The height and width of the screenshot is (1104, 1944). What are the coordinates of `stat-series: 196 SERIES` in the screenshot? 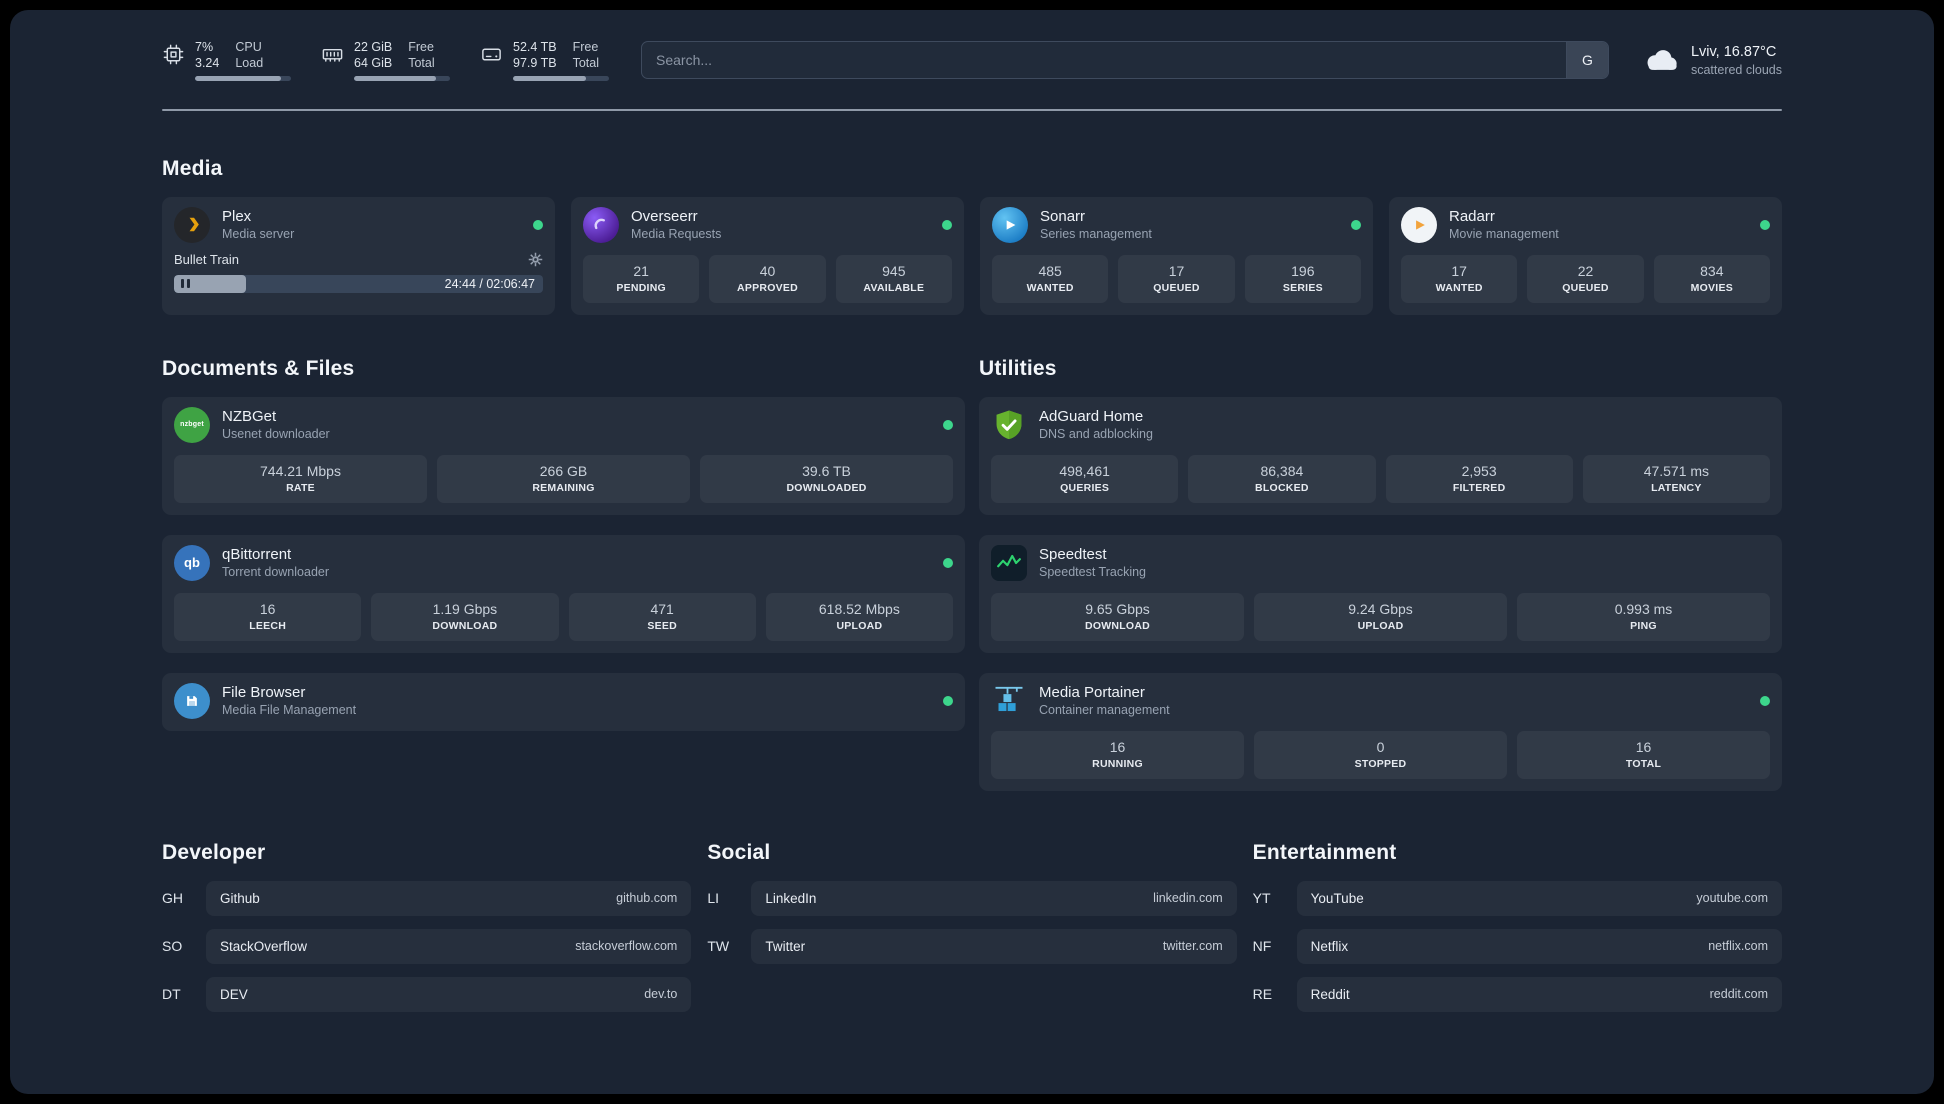 It's located at (1302, 278).